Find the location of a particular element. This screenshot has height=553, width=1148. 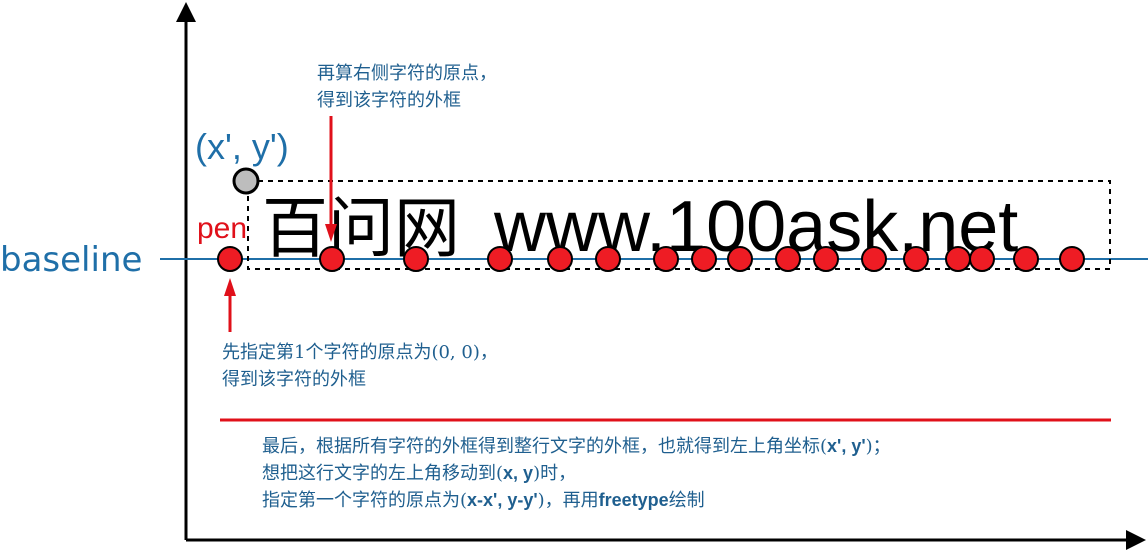

note-top-line1: 再算右侧字符的原点， is located at coordinates (407, 73).